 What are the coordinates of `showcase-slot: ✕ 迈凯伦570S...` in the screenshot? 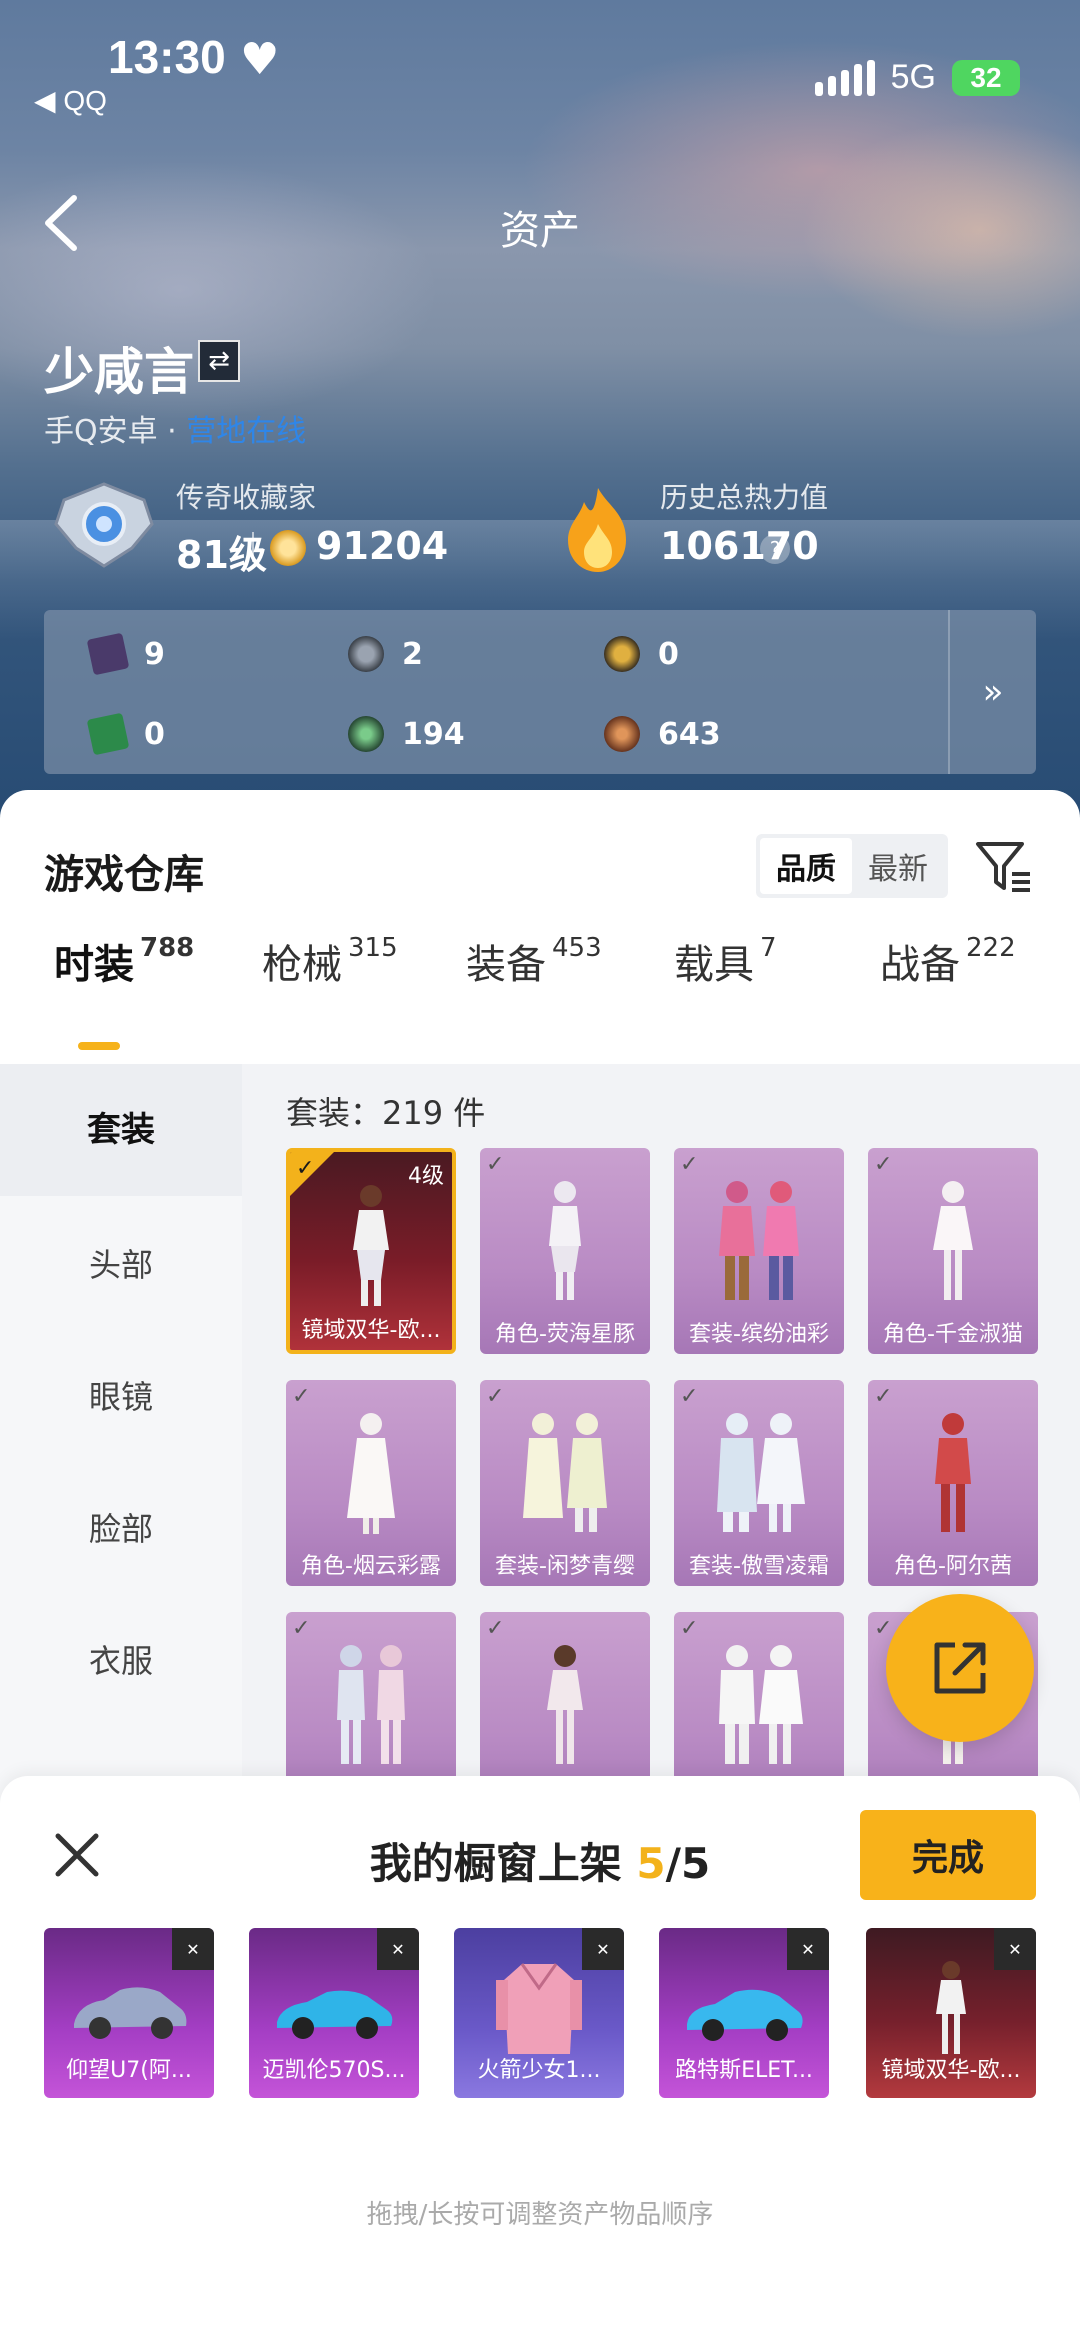 It's located at (334, 2013).